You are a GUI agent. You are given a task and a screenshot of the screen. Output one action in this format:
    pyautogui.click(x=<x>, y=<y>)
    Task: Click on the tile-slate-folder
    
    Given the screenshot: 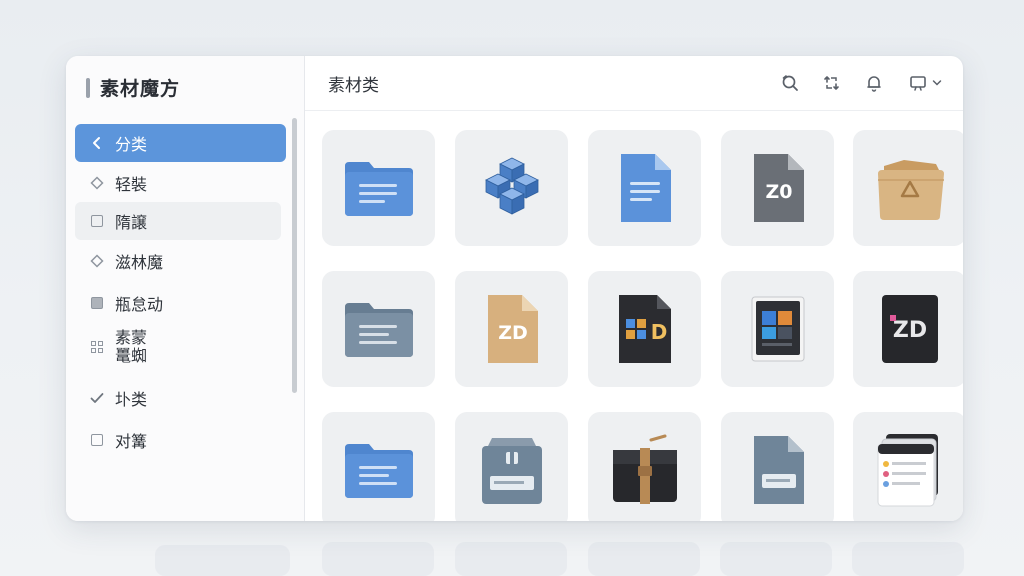 What is the action you would take?
    pyautogui.click(x=378, y=329)
    